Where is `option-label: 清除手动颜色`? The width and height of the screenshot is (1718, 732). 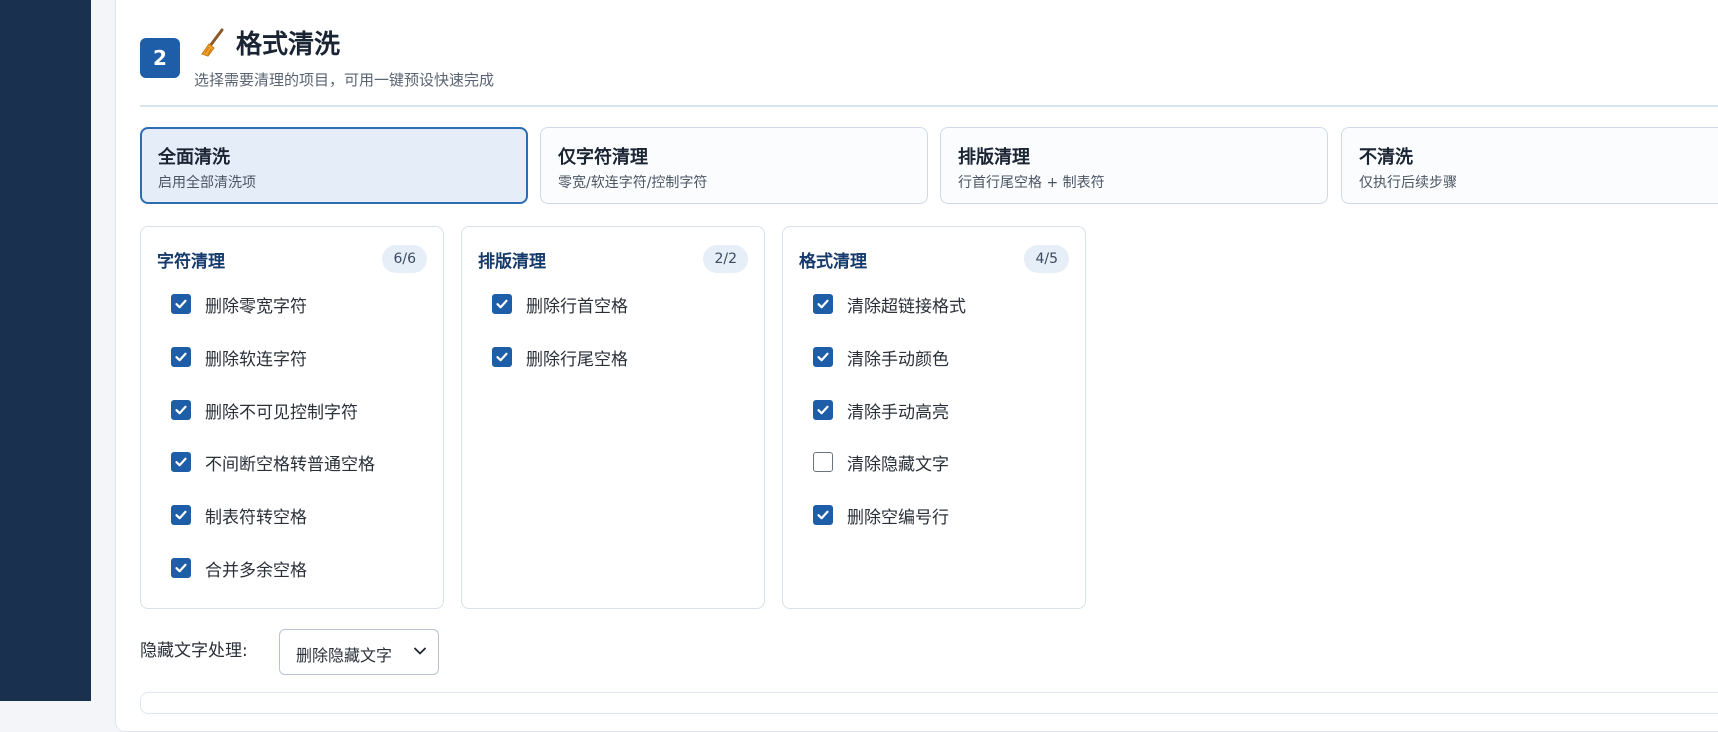
option-label: 清除手动颜色 is located at coordinates (898, 359).